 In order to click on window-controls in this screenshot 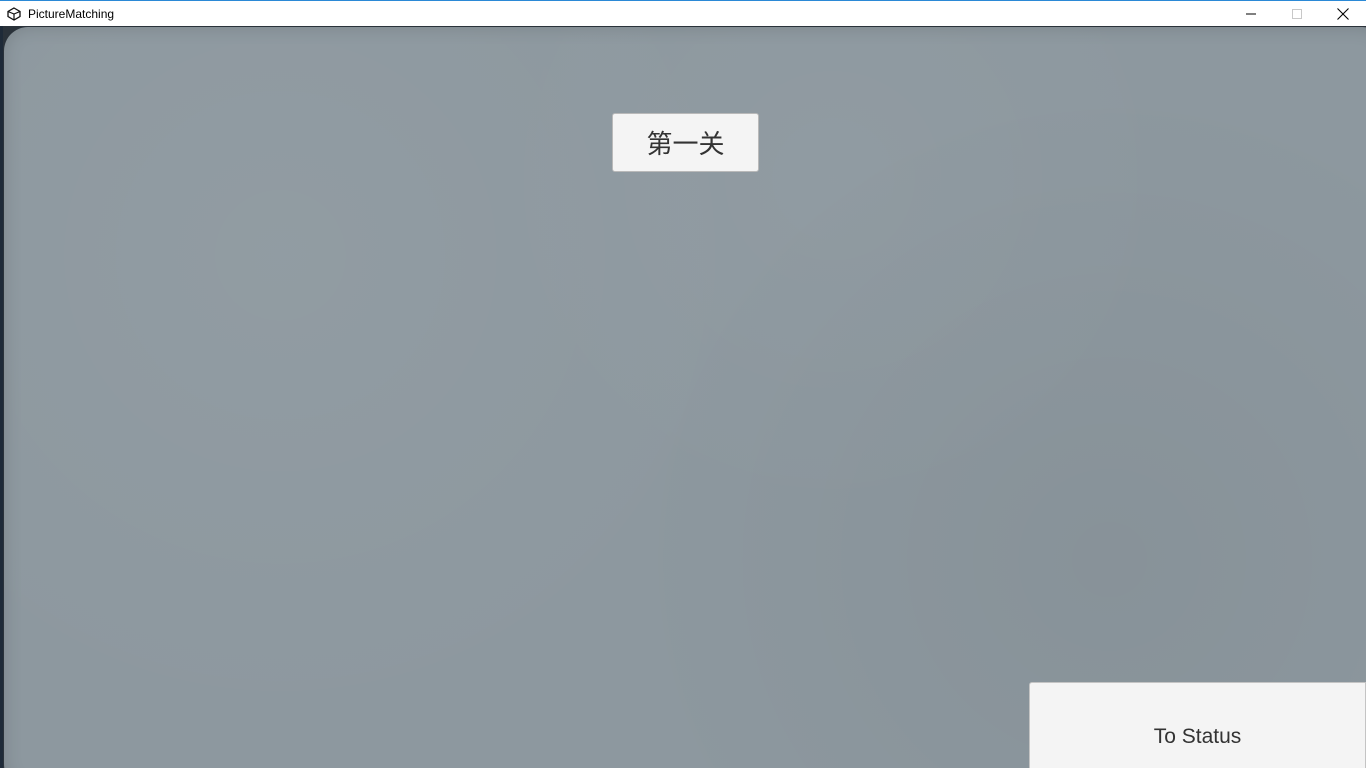, I will do `click(1297, 13)`.